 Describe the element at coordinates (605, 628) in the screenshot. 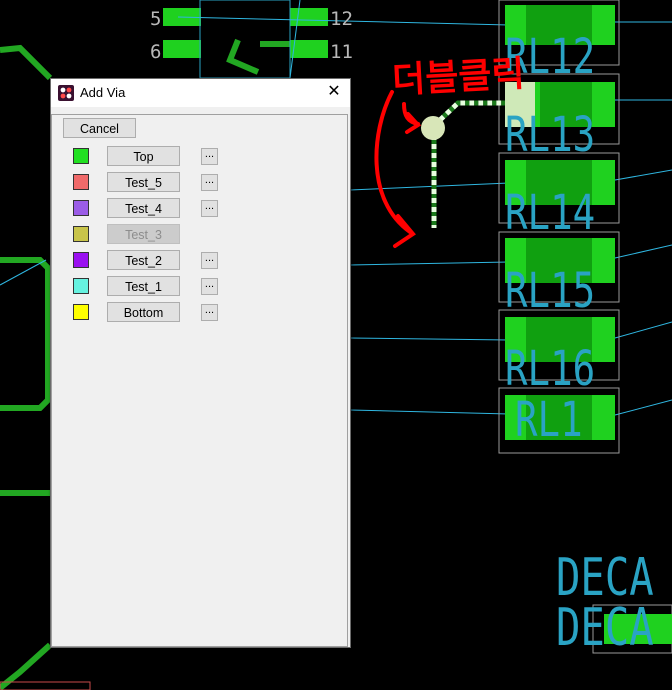

I see `decal-label: DECA` at that location.